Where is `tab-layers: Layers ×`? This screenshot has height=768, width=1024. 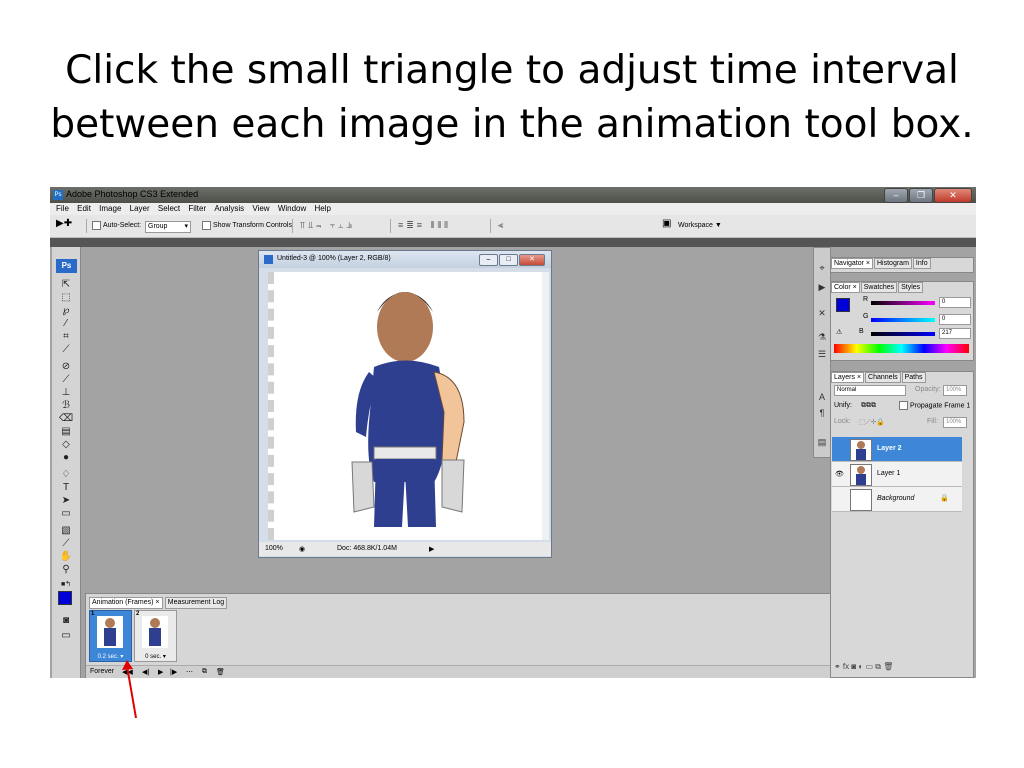 tab-layers: Layers × is located at coordinates (848, 377).